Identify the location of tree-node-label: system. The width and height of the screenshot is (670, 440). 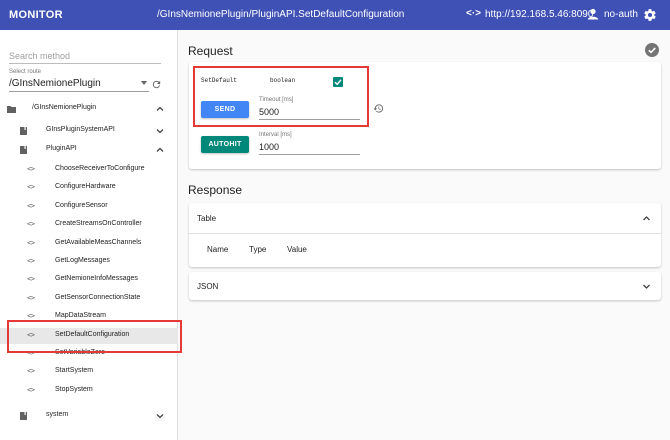
(57, 414).